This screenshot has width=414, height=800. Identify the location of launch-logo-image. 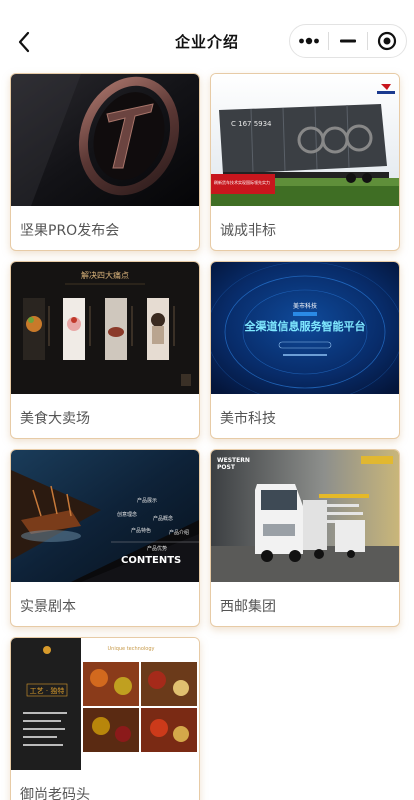
(105, 140).